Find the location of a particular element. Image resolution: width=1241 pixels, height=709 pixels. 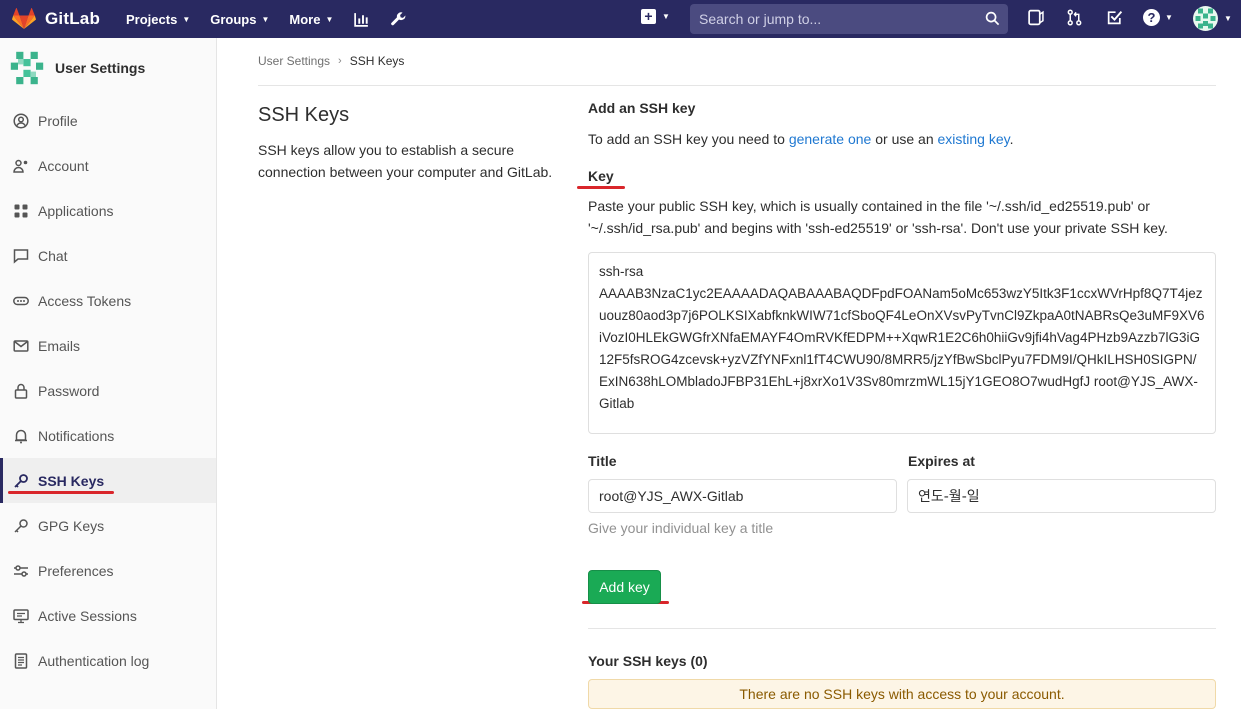

sidebar-item-label: Notifications is located at coordinates (76, 435).